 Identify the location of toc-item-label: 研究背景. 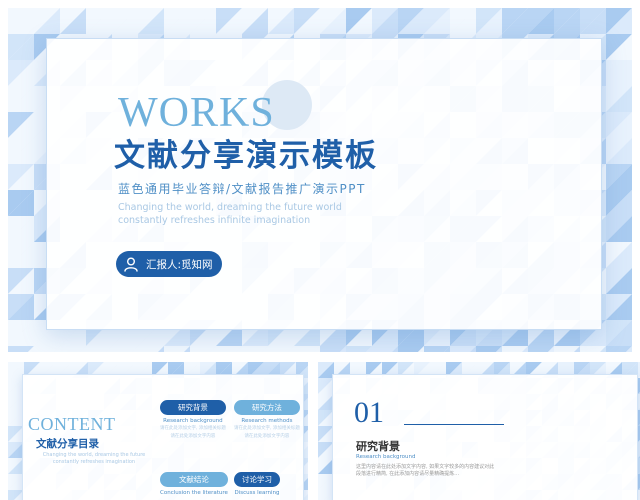
(193, 407).